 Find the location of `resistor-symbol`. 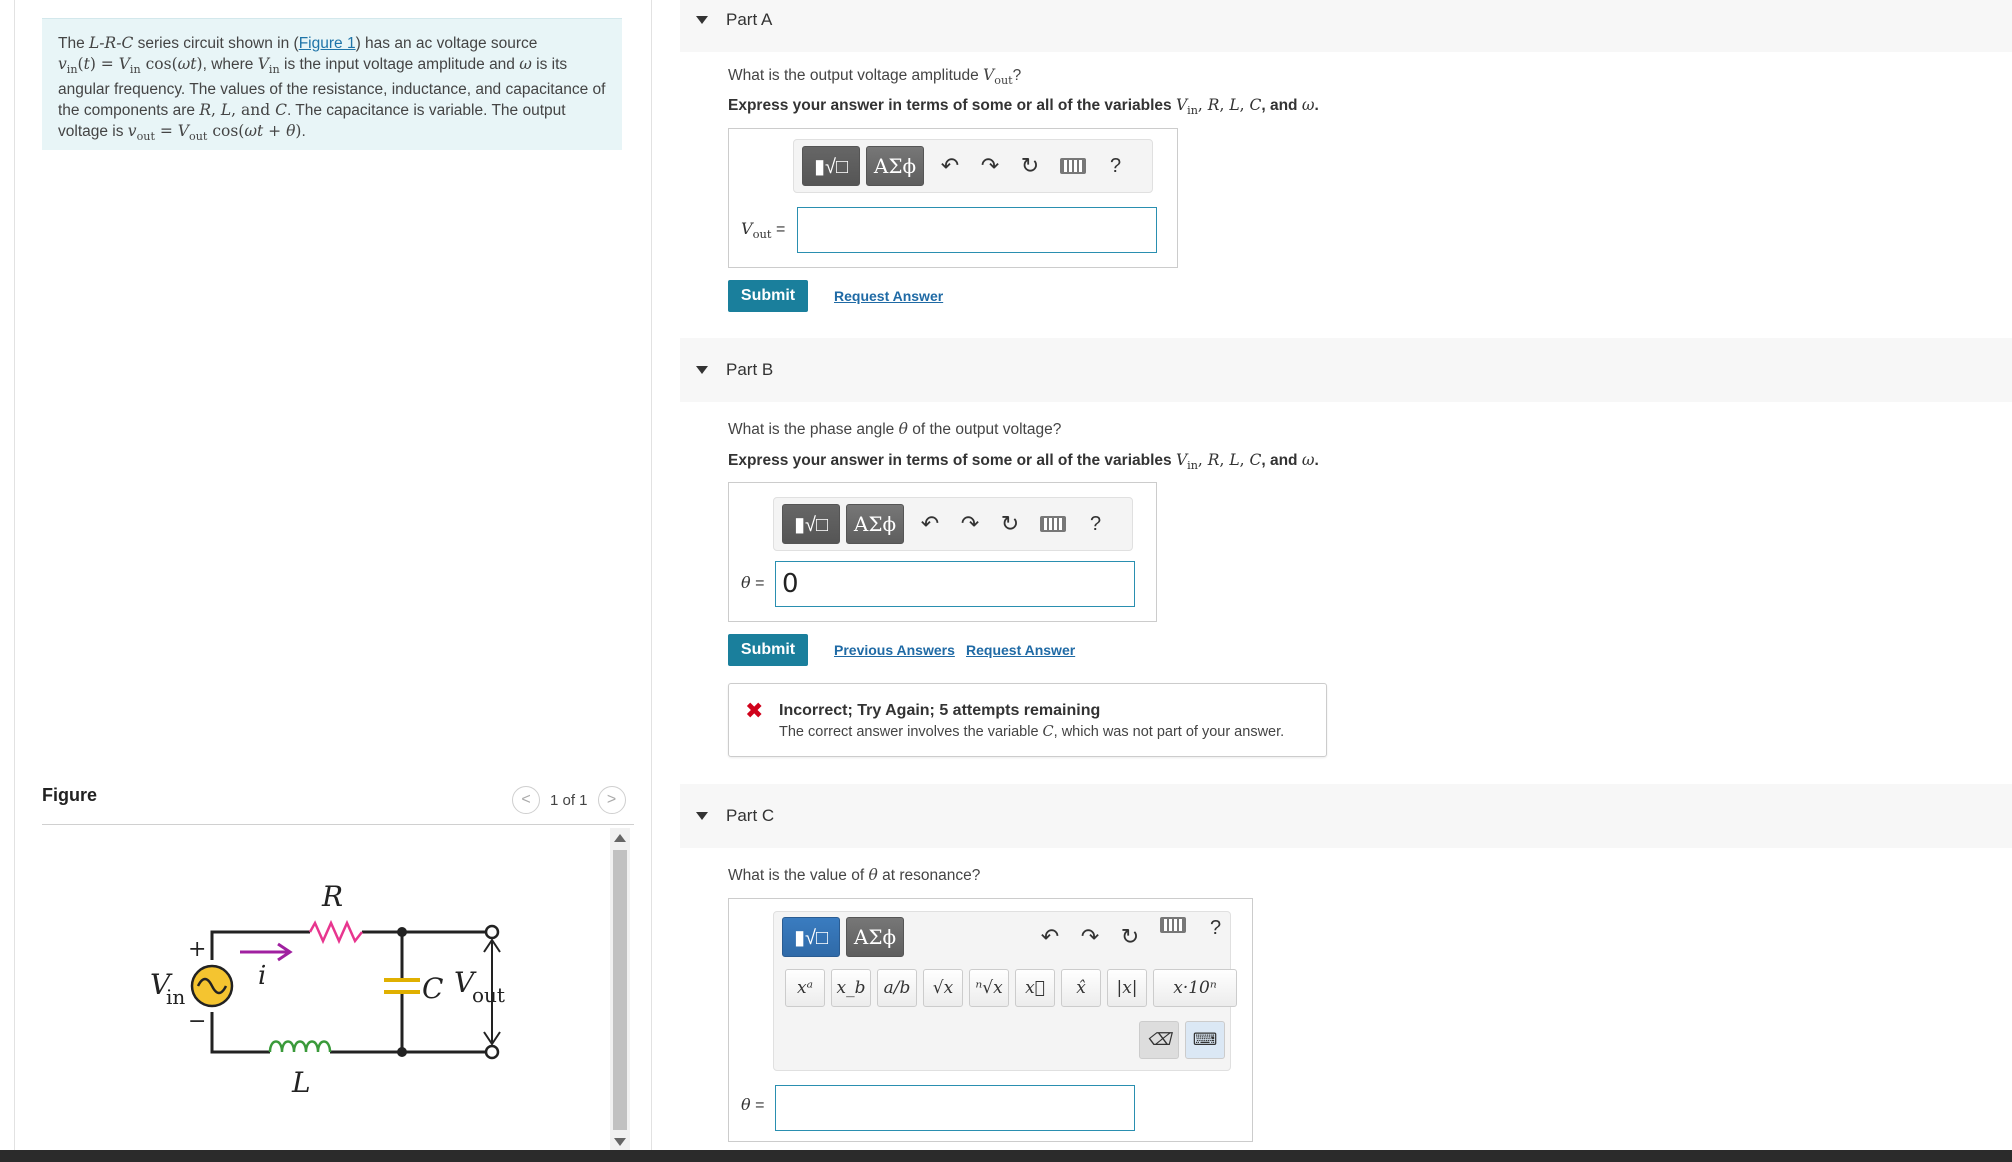

resistor-symbol is located at coordinates (335, 932).